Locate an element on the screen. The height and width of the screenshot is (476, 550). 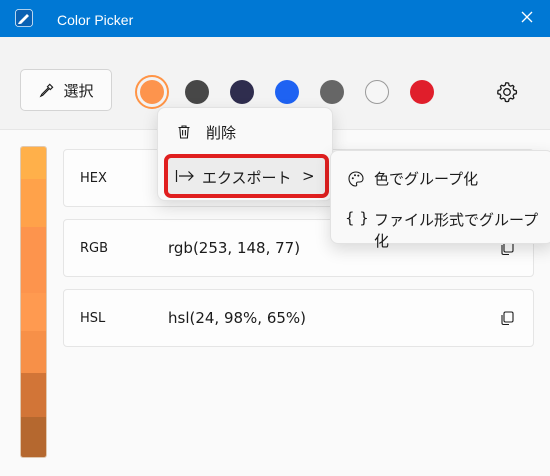
submenu-item-group-by-format-label: ファイル形式でグループ化 is located at coordinates (456, 230).